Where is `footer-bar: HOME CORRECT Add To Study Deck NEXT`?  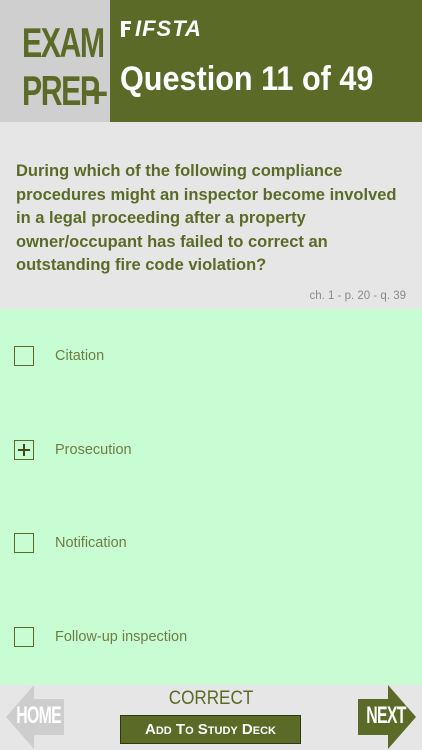
footer-bar: HOME CORRECT Add To Study Deck NEXT is located at coordinates (211, 717).